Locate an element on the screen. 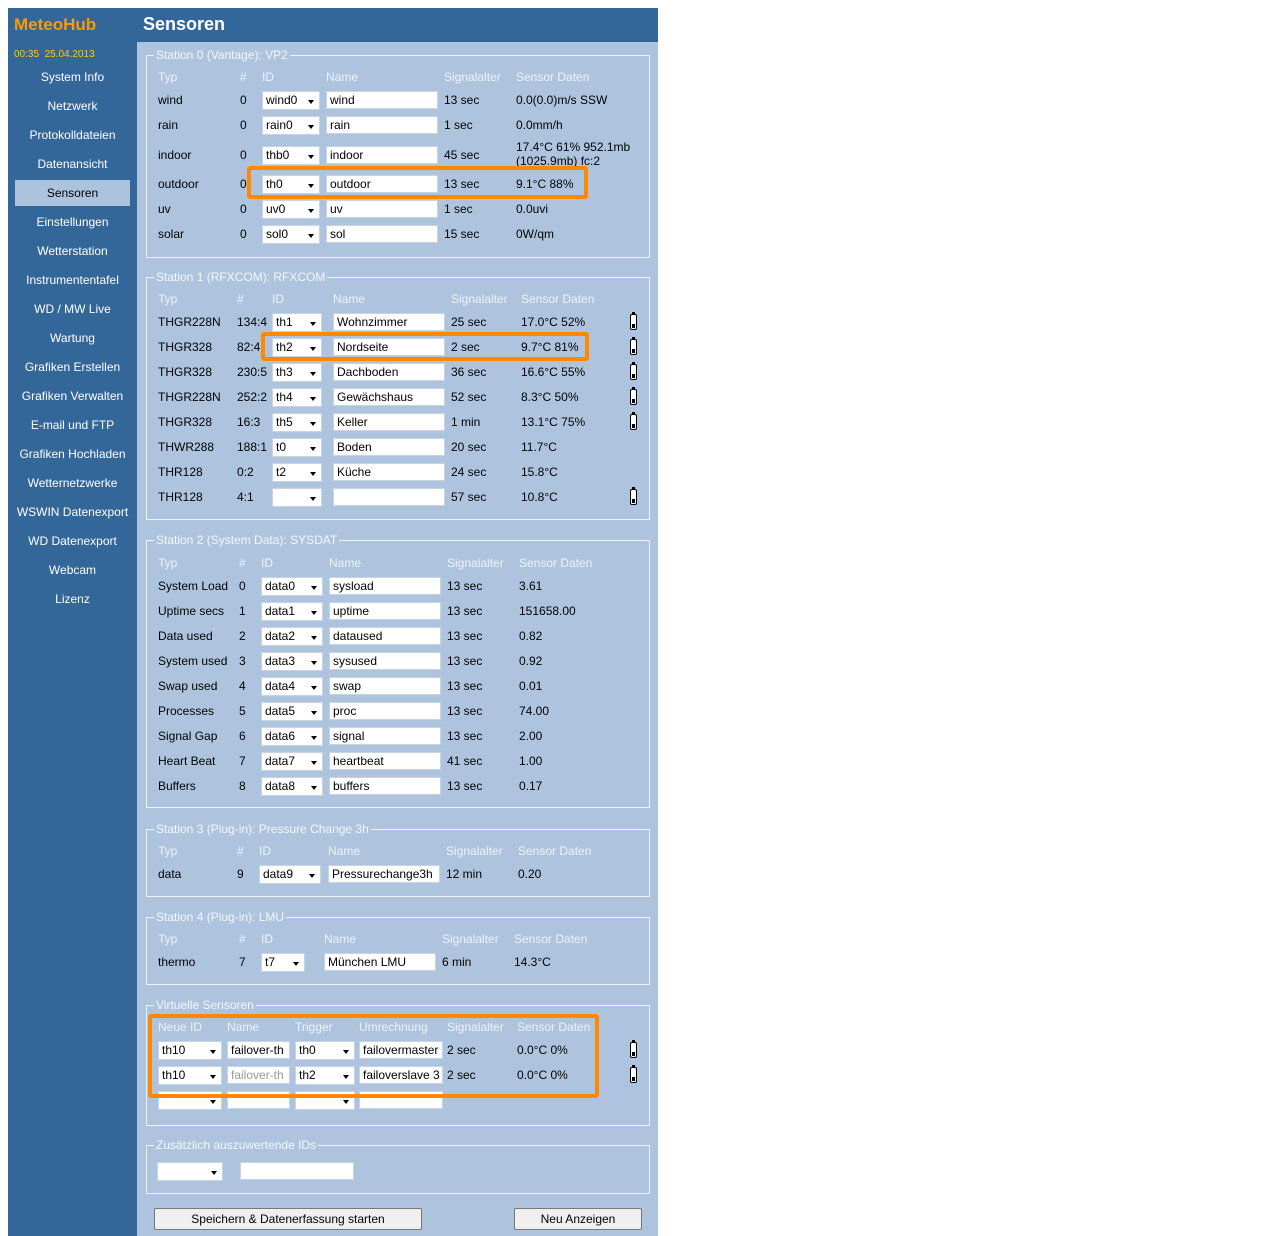  nav-item-wetterstation: Wetterstation is located at coordinates (72, 251).